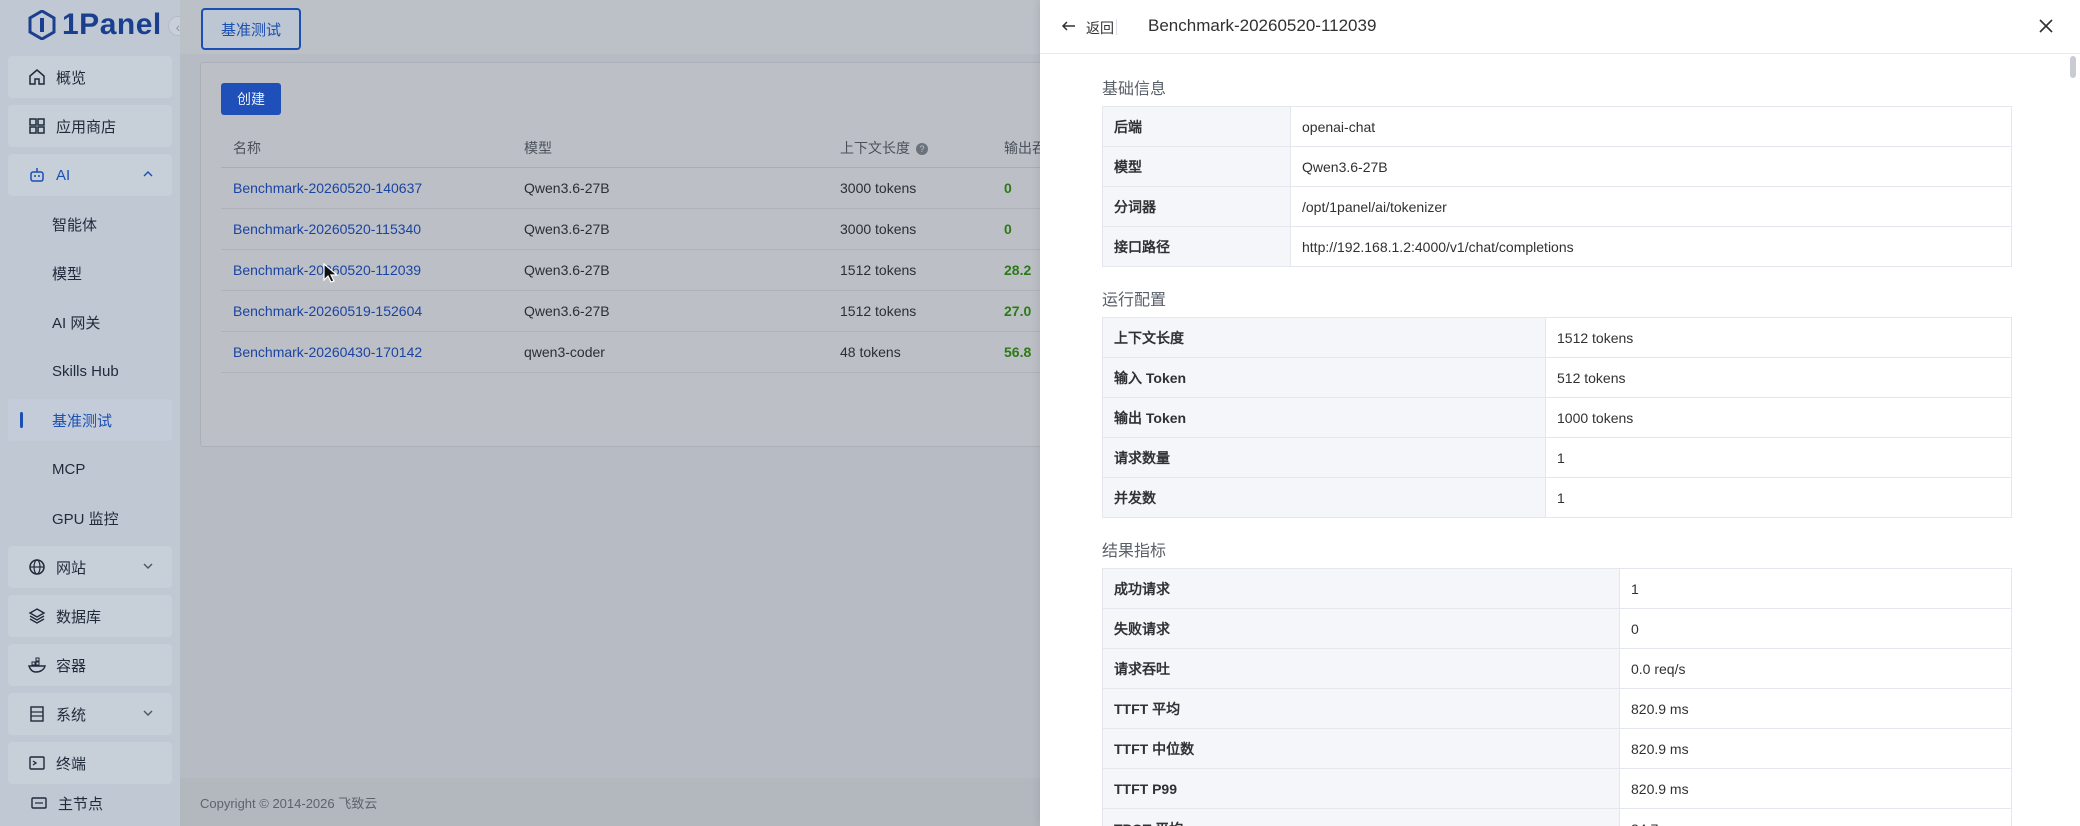 Image resolution: width=2080 pixels, height=826 pixels. Describe the element at coordinates (1815, 817) in the screenshot. I see `field-value: 34.7 ms` at that location.